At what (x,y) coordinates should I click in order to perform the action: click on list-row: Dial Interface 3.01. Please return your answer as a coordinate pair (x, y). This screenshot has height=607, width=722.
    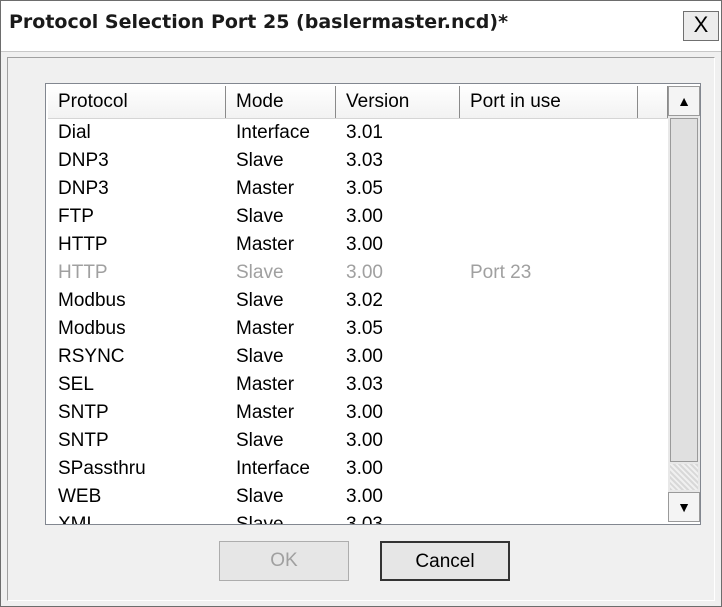
    Looking at the image, I should click on (358, 134).